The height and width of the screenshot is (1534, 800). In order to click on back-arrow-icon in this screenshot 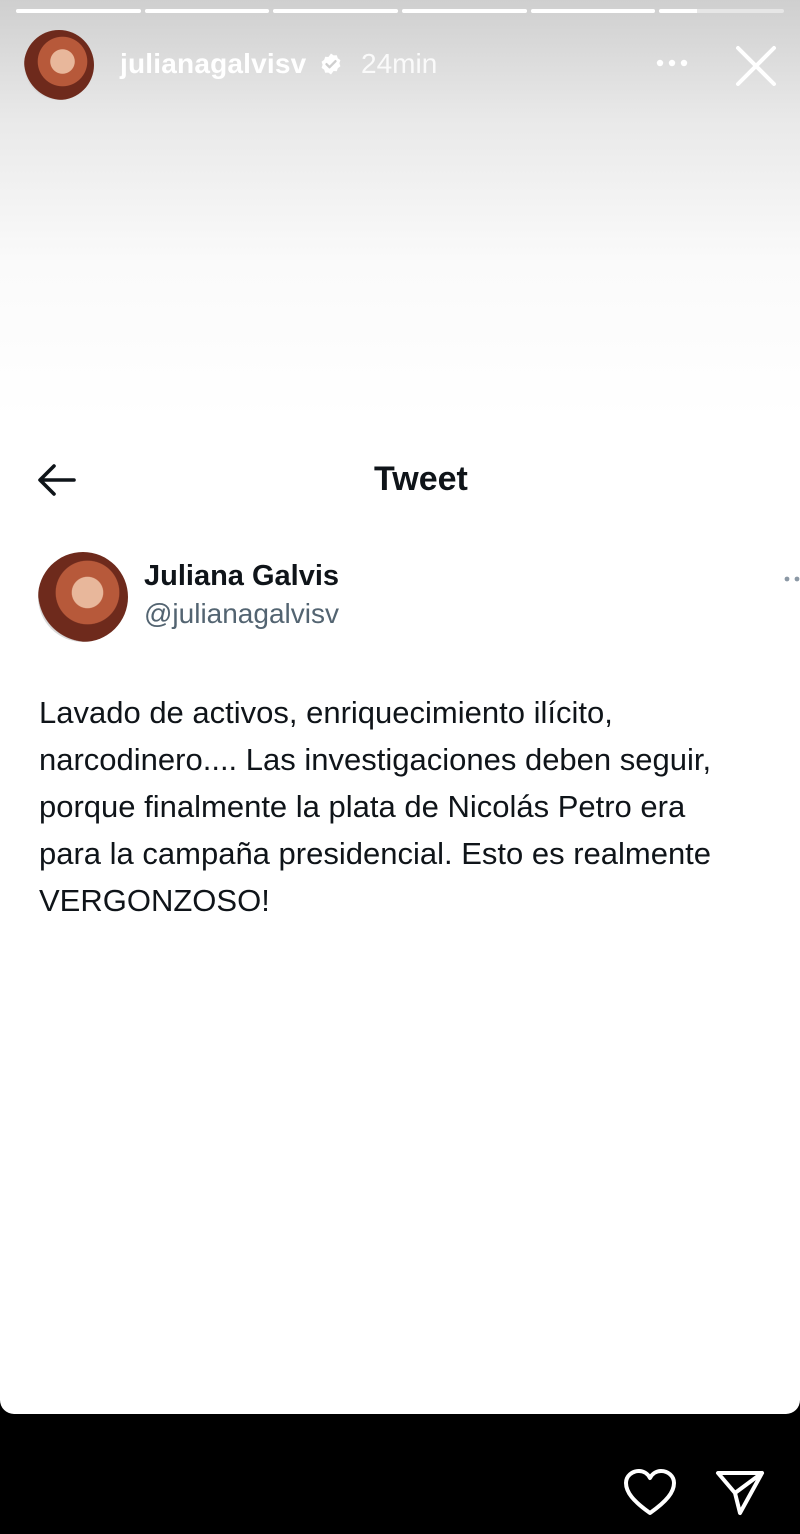, I will do `click(57, 480)`.